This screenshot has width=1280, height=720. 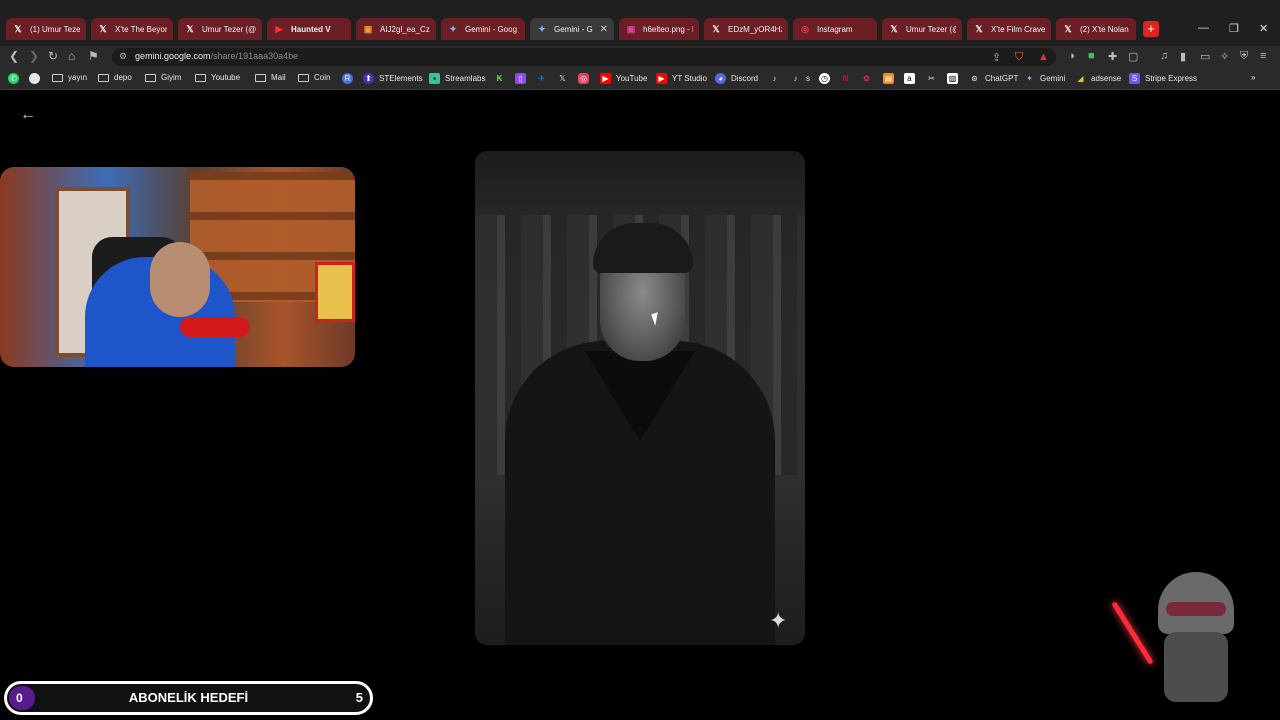 I want to click on bookmark-chatgpt: ⊛ ChatGPT, so click(x=993, y=78).